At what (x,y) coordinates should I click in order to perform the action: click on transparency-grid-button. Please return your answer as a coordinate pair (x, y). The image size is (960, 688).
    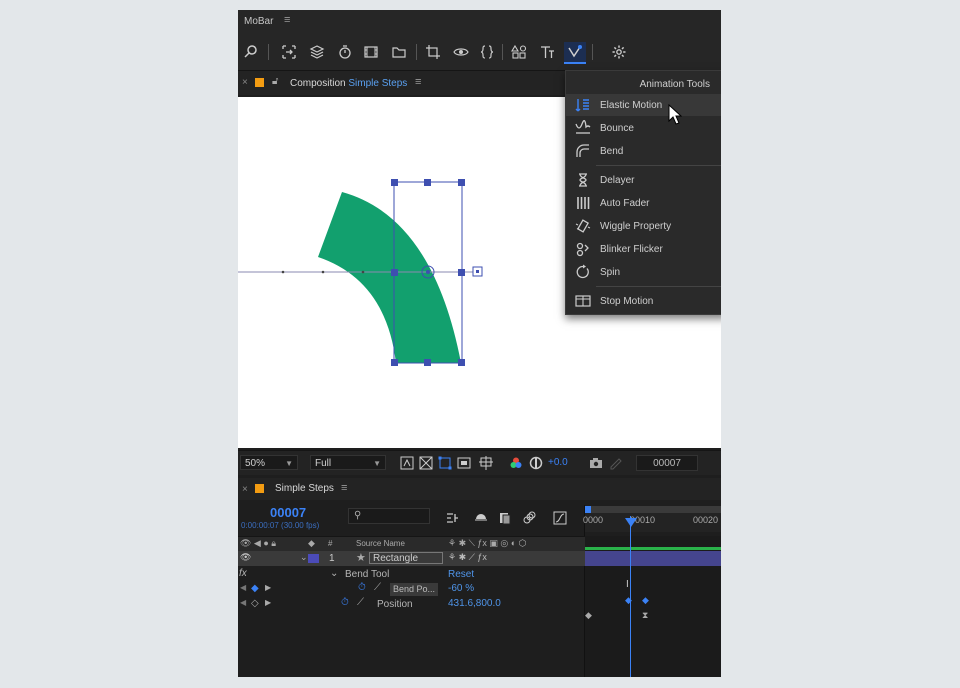
    Looking at the image, I should click on (426, 463).